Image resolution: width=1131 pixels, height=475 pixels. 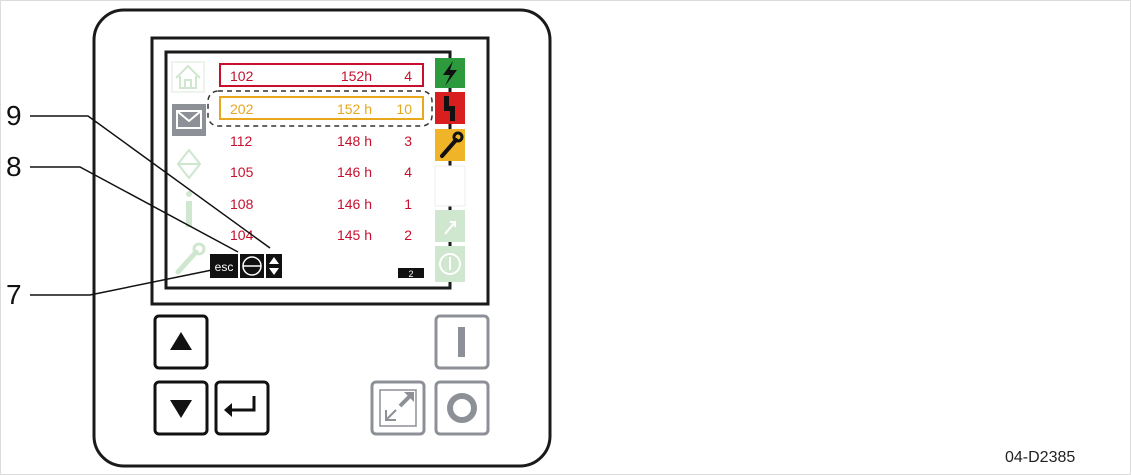 I want to click on row-code: 105, so click(x=242, y=172).